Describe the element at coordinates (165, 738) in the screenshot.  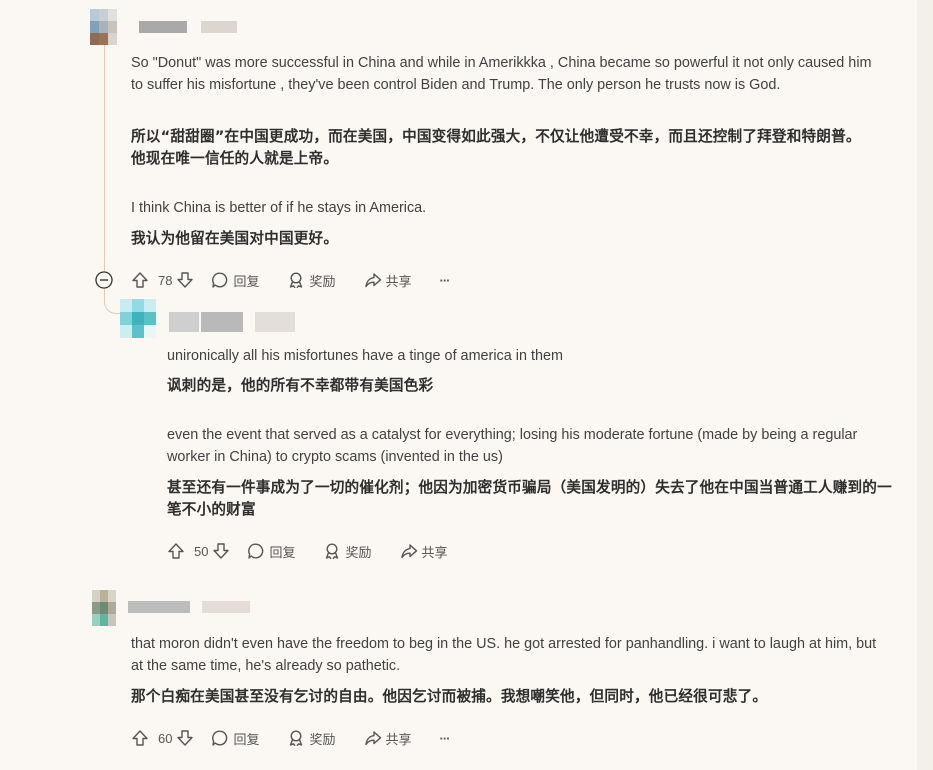
I see `vote-count: 60` at that location.